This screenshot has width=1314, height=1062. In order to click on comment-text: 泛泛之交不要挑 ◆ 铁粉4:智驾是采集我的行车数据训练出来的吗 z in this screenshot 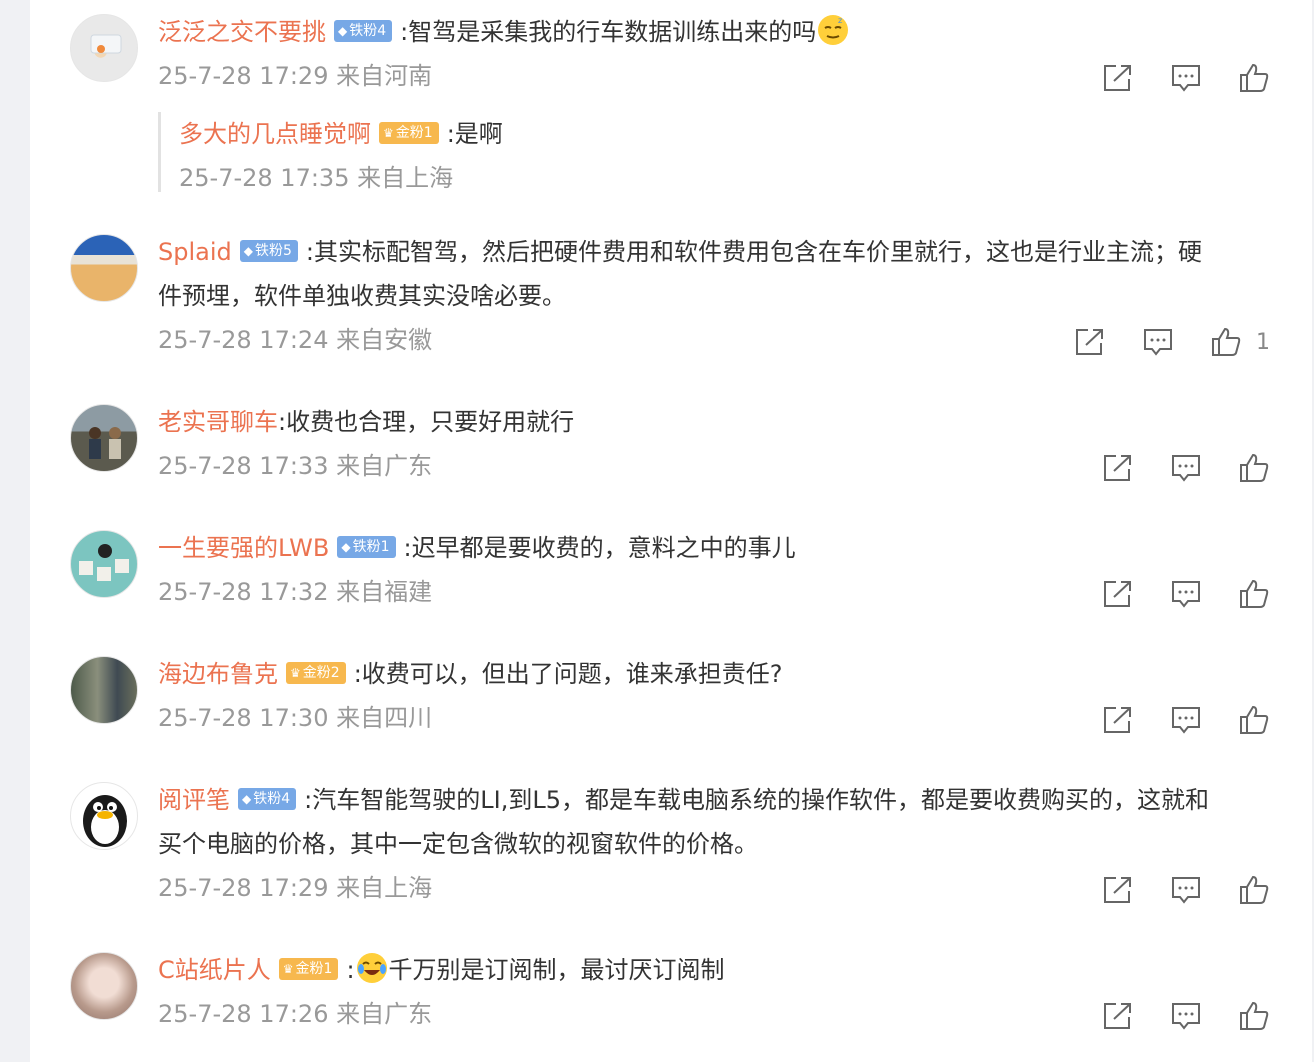, I will do `click(713, 32)`.